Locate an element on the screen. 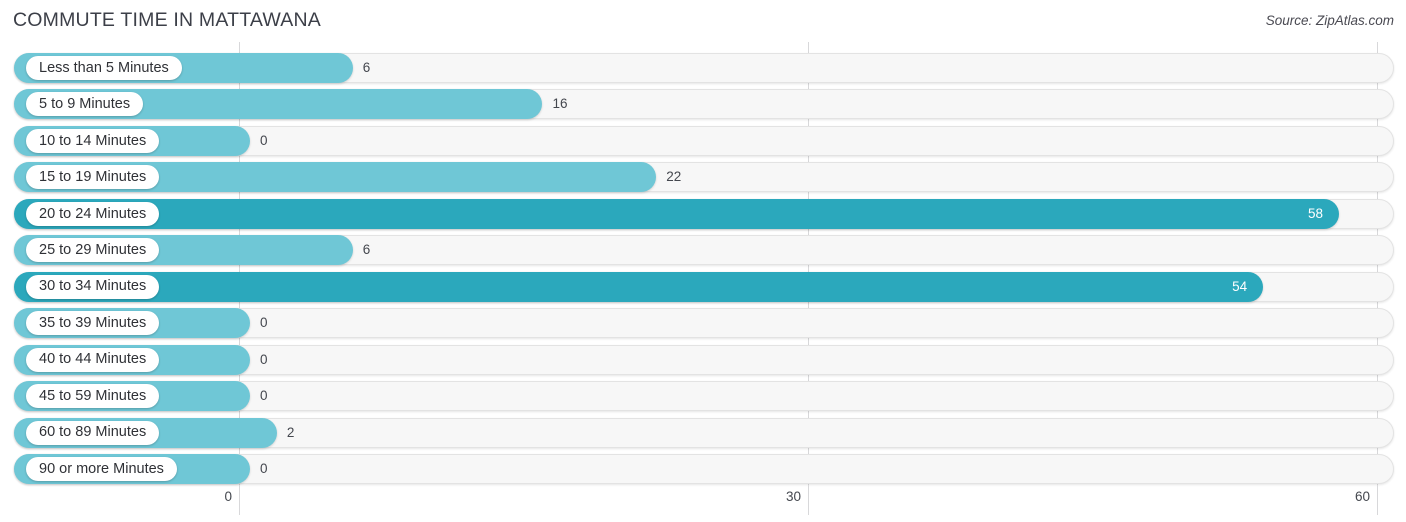  bar-category-label-text: 45 to 59 Minutes is located at coordinates (93, 395).